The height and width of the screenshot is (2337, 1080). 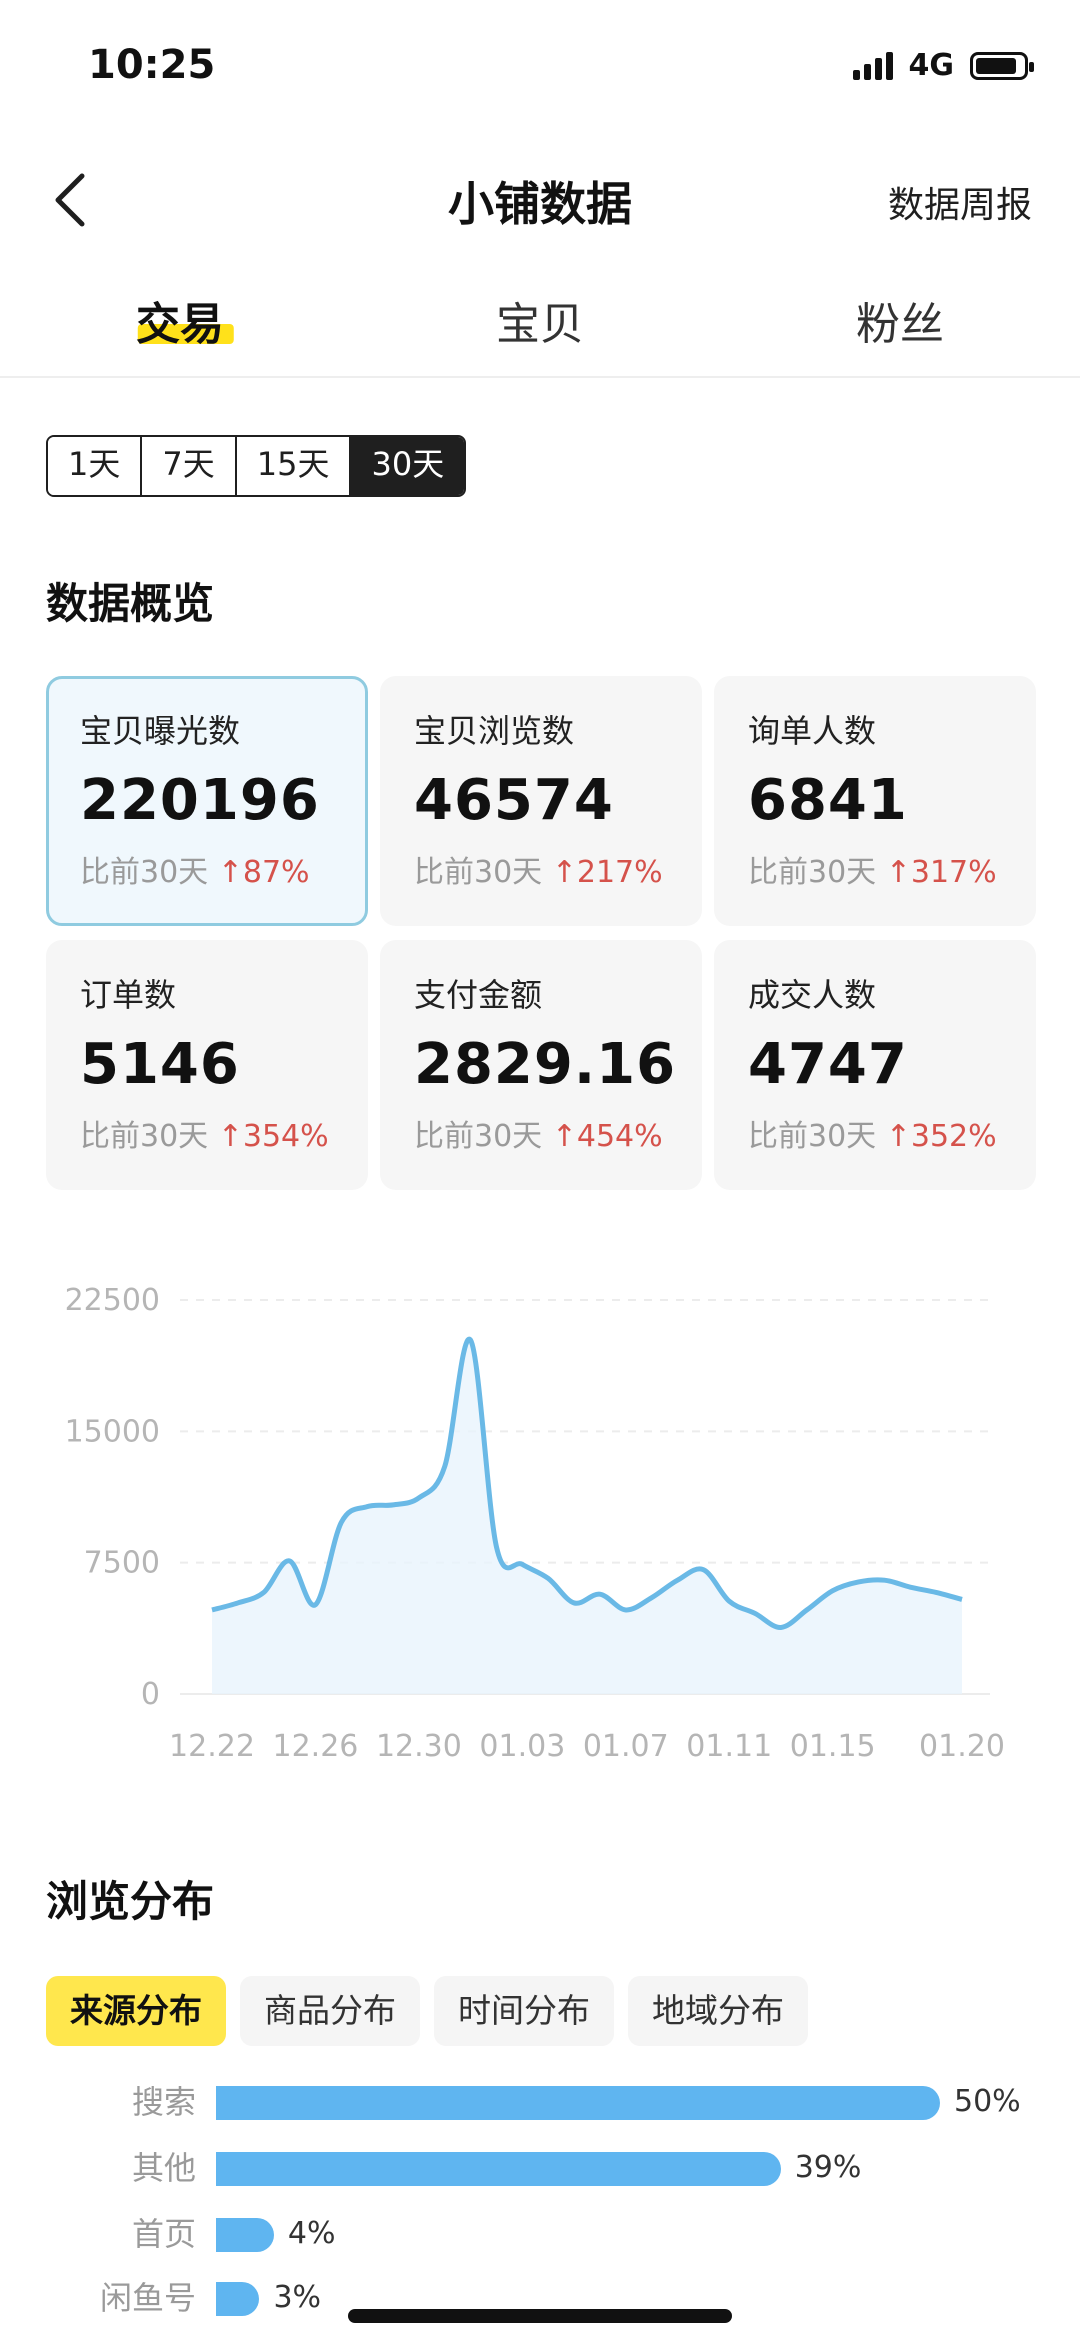 What do you see at coordinates (812, 995) in the screenshot?
I see `metric-label: 成交人数` at bounding box center [812, 995].